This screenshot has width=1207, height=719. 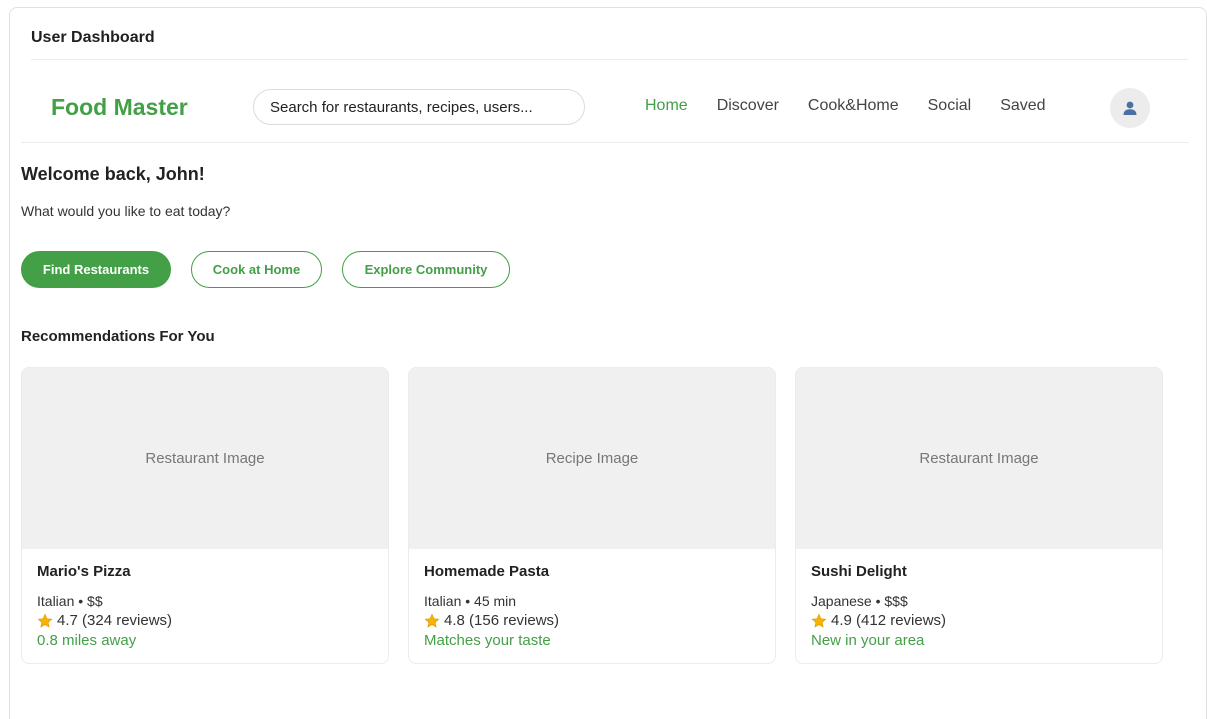 What do you see at coordinates (119, 107) in the screenshot?
I see `brand-logo: Food Master` at bounding box center [119, 107].